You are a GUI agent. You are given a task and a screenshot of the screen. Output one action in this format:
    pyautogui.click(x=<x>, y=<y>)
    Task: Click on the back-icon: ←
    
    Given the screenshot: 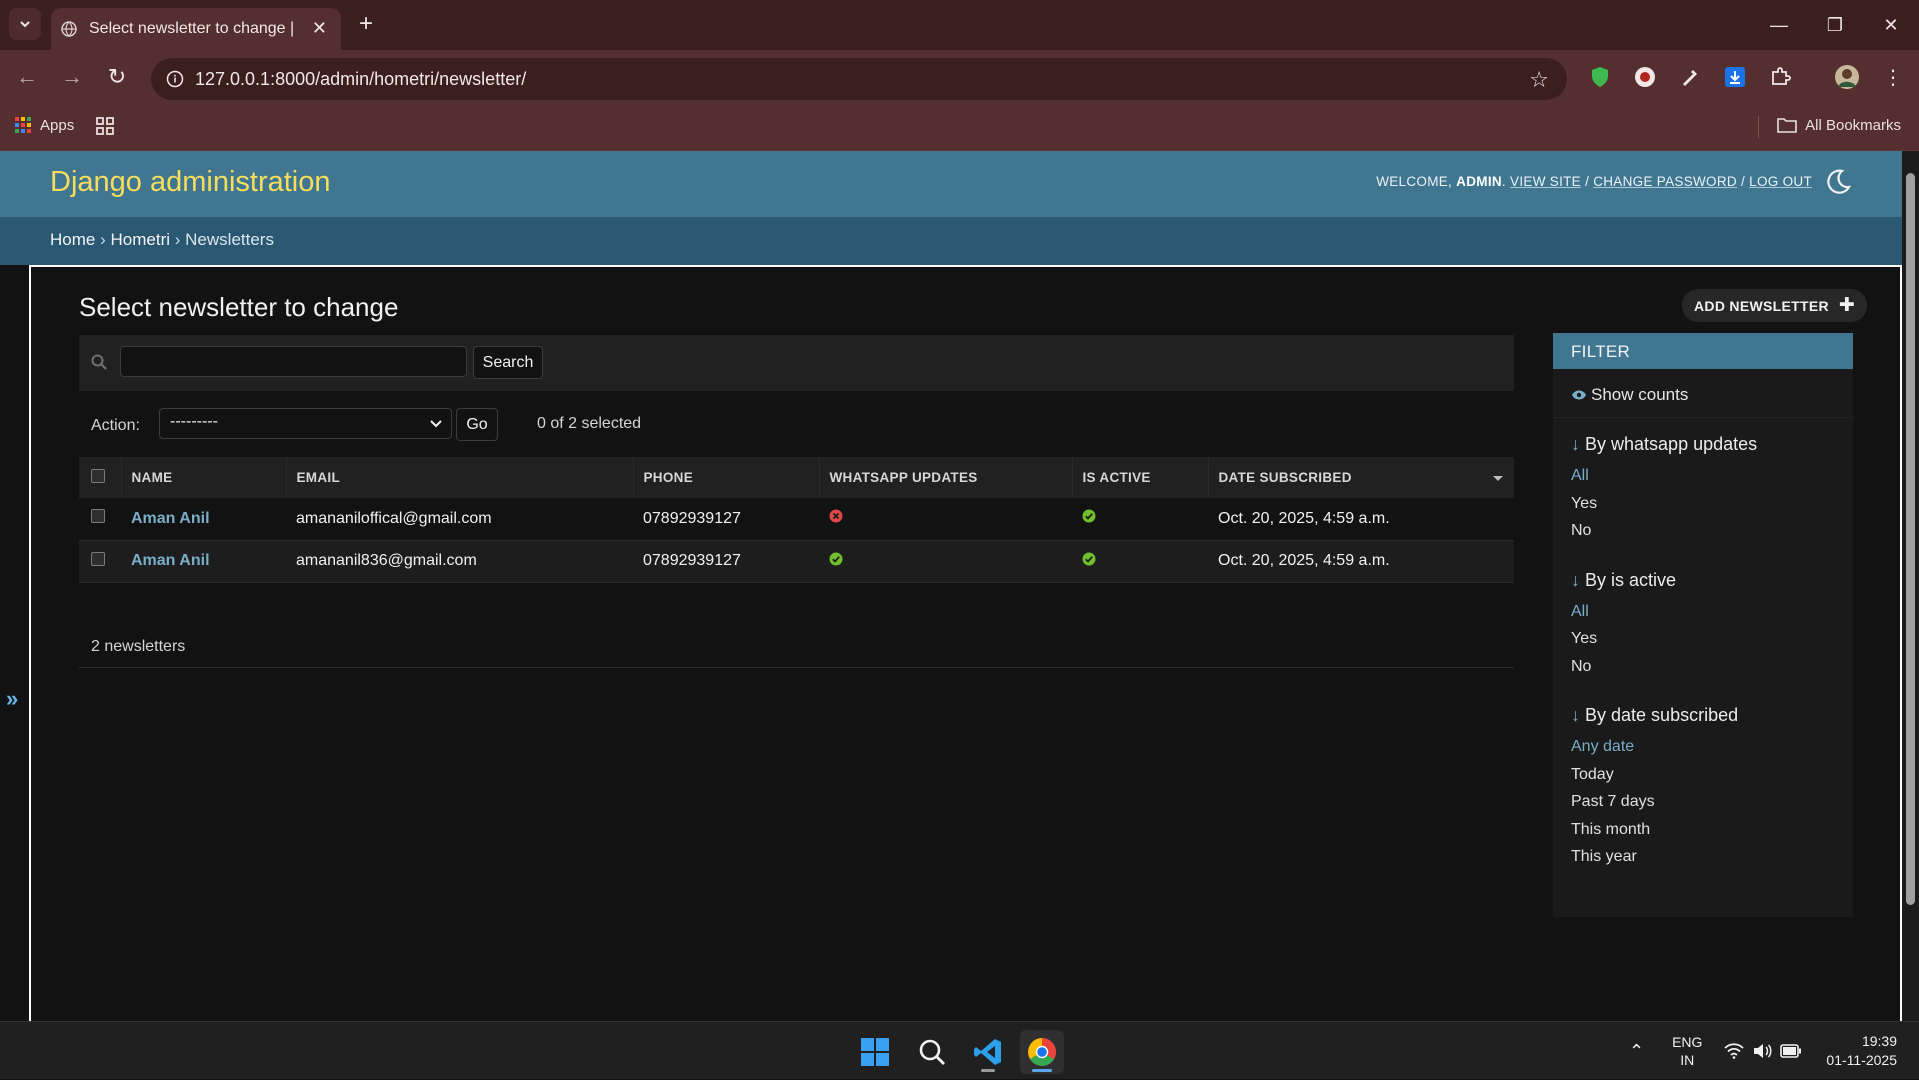 What is the action you would take?
    pyautogui.click(x=27, y=77)
    